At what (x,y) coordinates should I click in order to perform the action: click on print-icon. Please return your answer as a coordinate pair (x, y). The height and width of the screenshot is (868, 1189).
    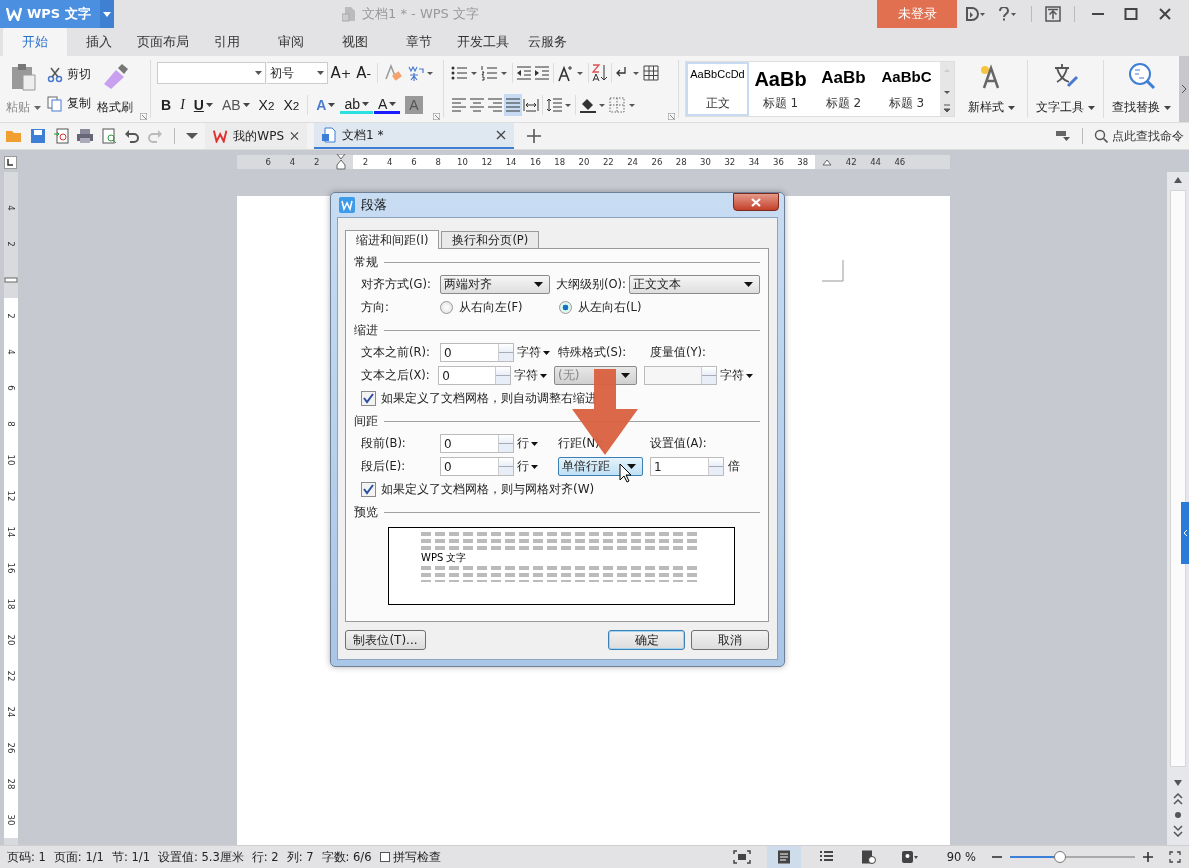
    Looking at the image, I should click on (85, 136).